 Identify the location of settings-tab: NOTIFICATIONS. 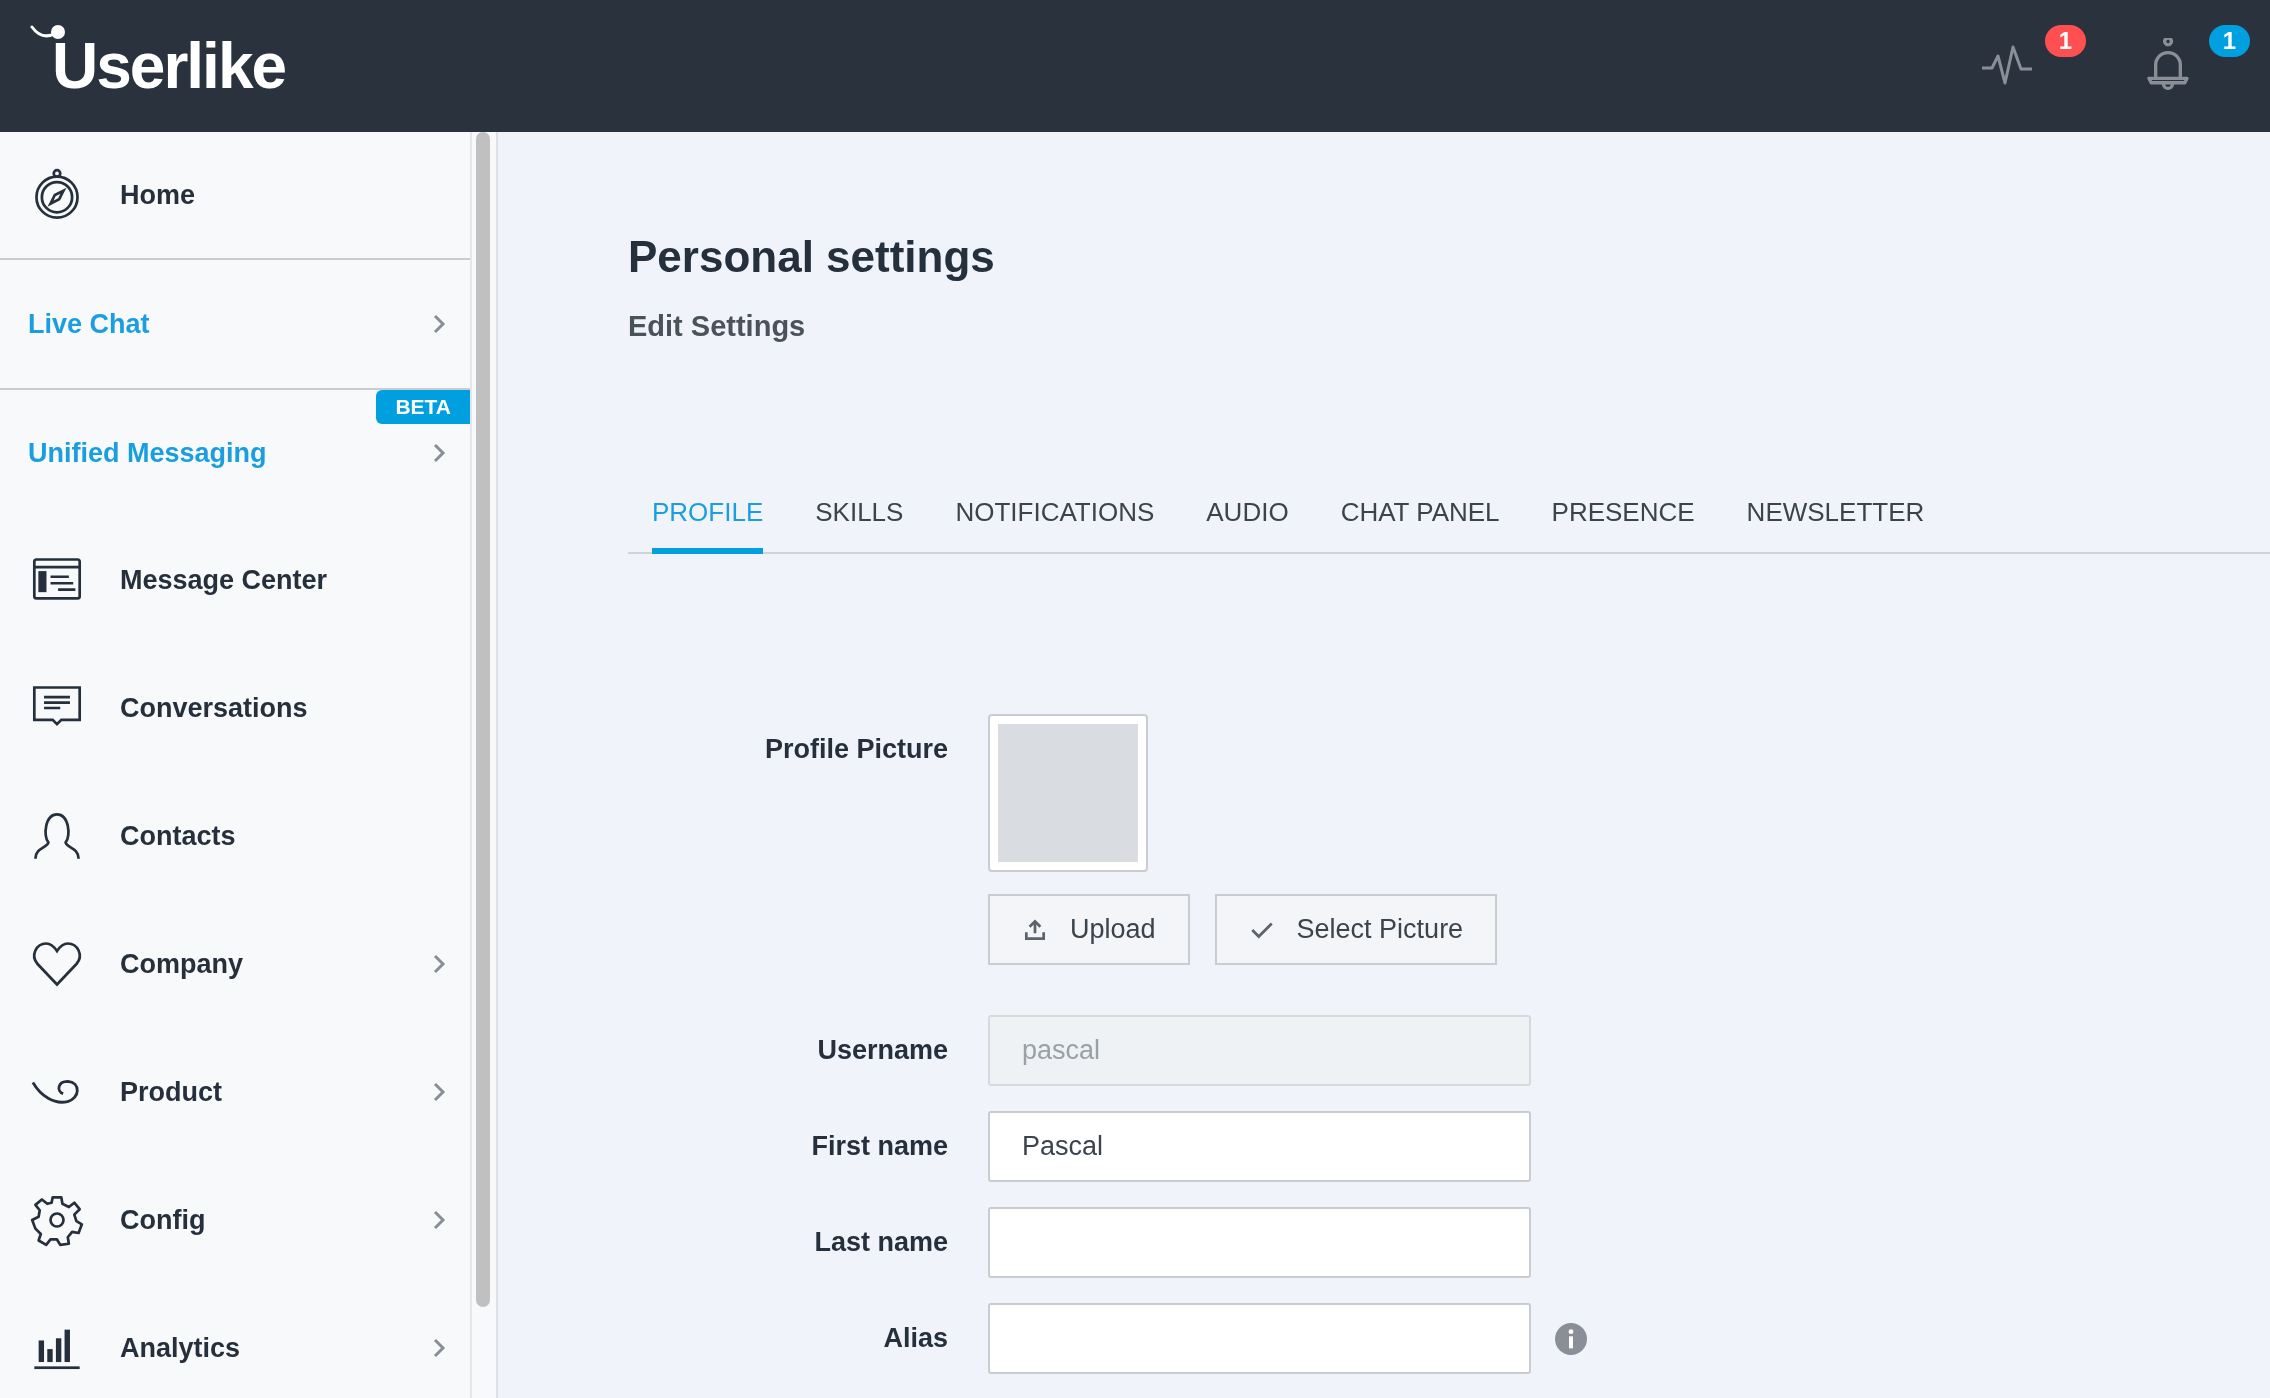
(1055, 522).